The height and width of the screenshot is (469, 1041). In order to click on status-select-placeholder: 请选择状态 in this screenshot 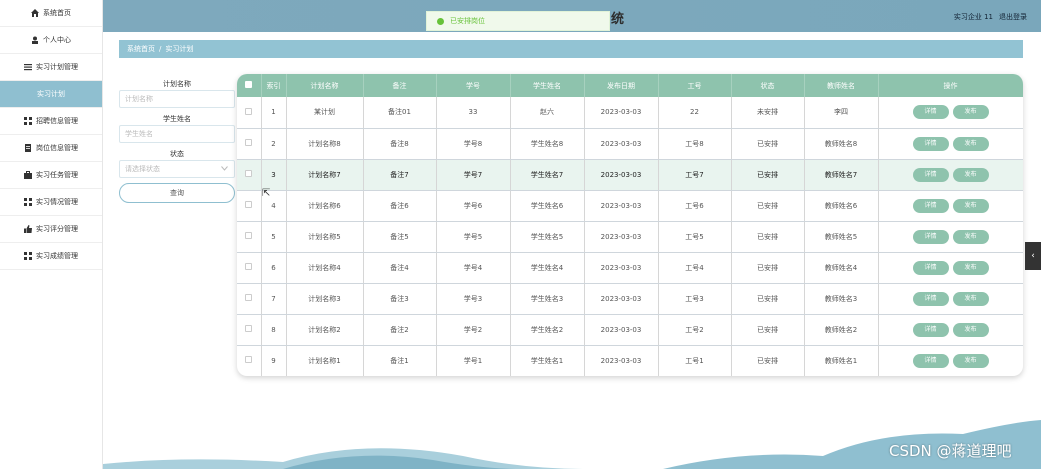, I will do `click(142, 169)`.